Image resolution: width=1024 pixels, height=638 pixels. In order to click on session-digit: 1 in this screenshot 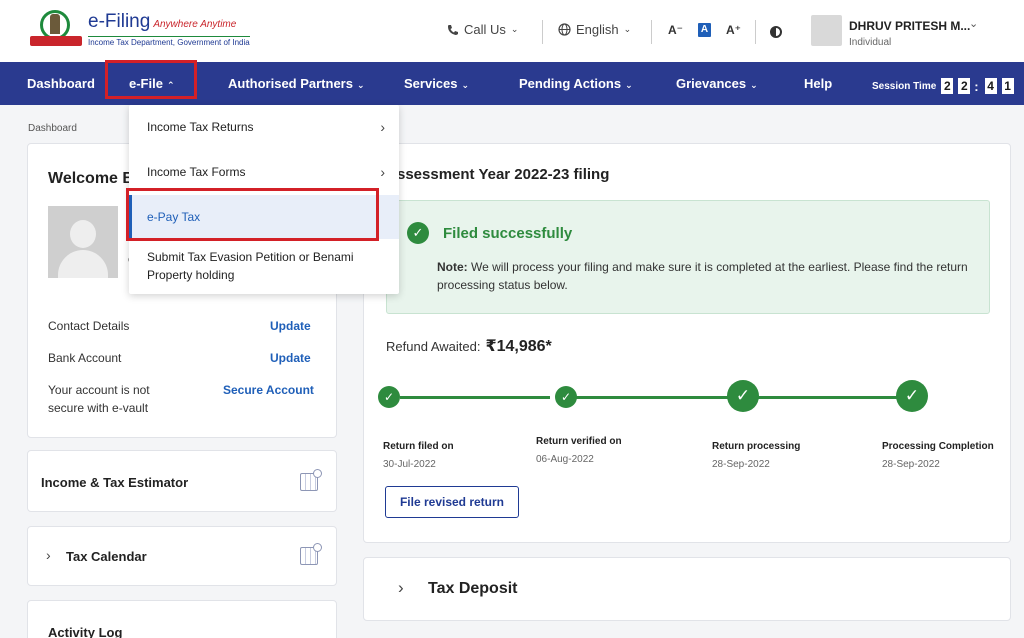, I will do `click(1007, 86)`.